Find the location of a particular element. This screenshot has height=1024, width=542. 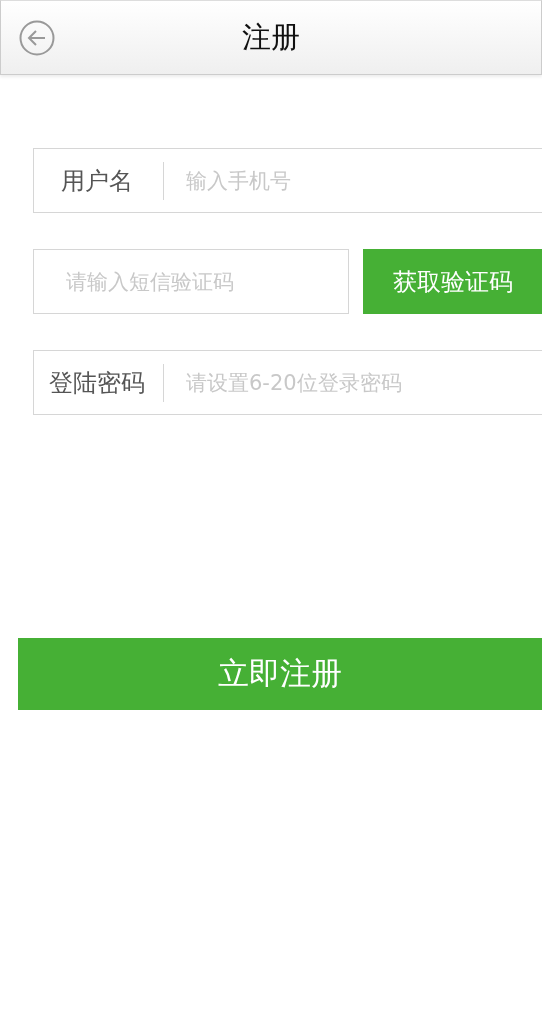

field-label: 登陆密码 is located at coordinates (99, 382).